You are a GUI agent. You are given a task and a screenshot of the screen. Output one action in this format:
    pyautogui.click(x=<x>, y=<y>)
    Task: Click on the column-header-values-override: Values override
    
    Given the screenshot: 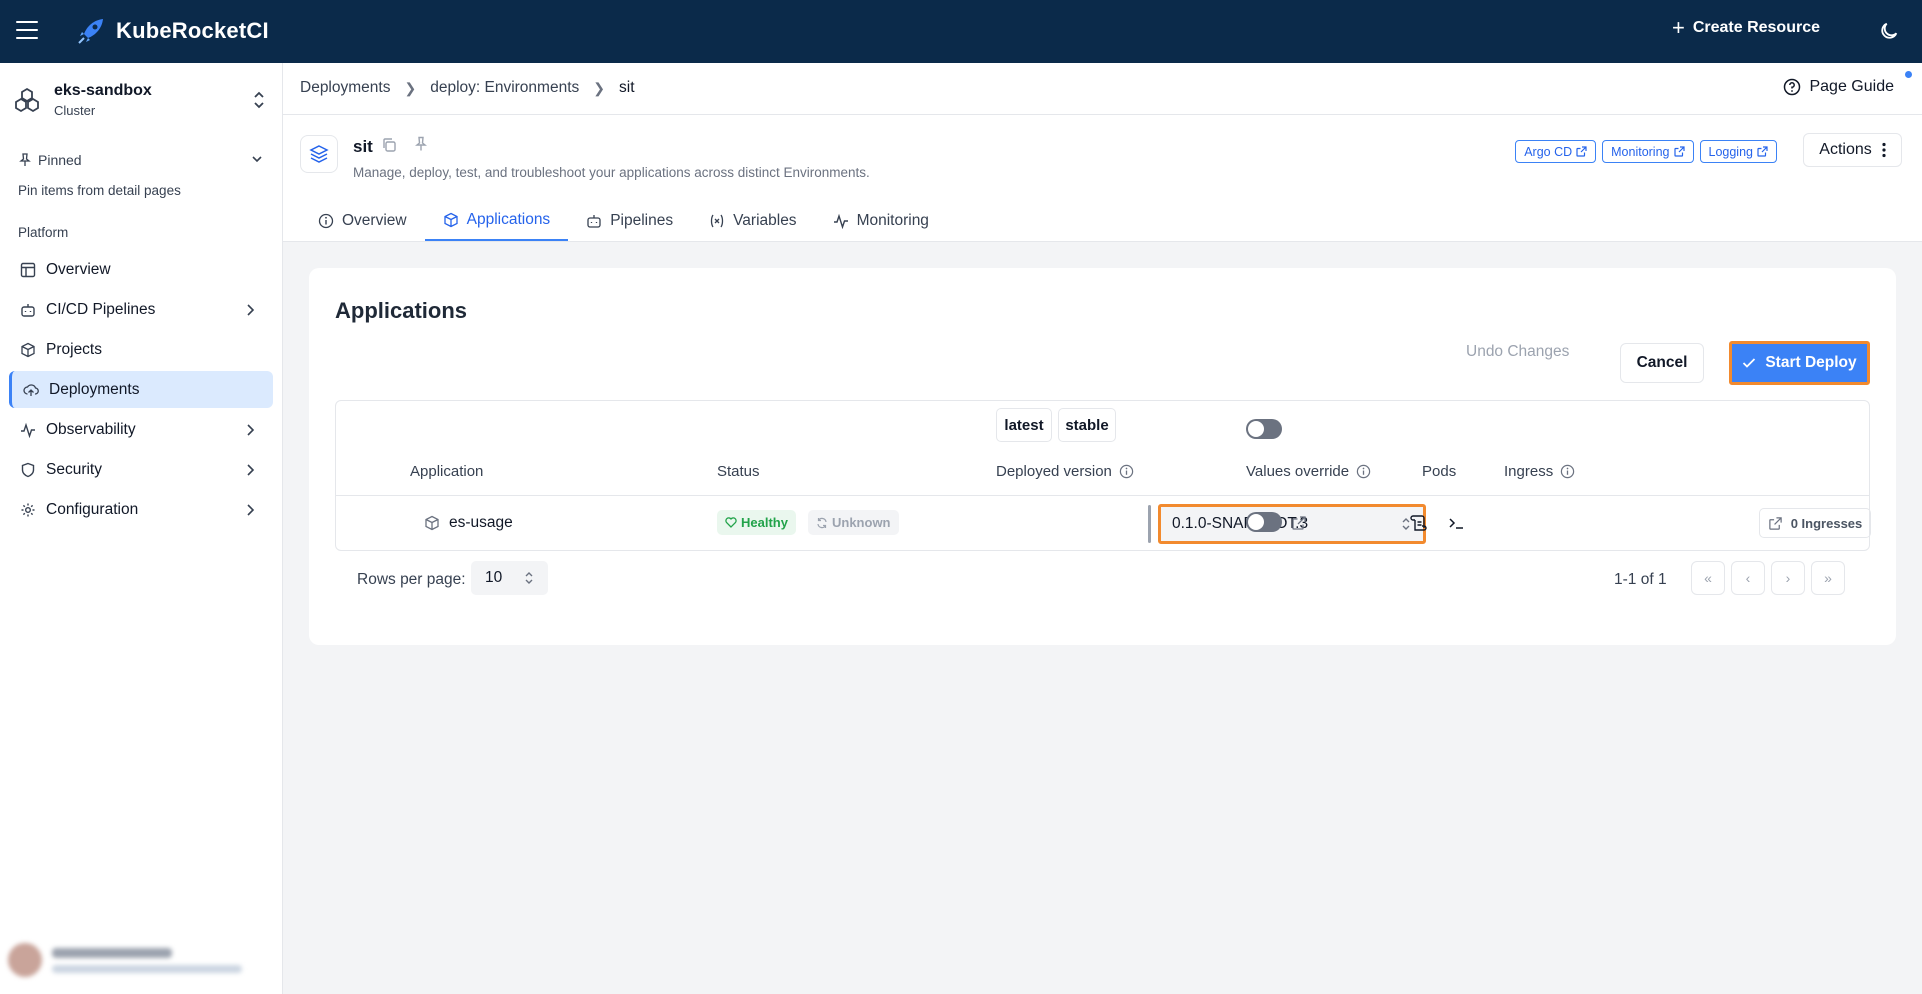 What is the action you would take?
    pyautogui.click(x=1308, y=471)
    